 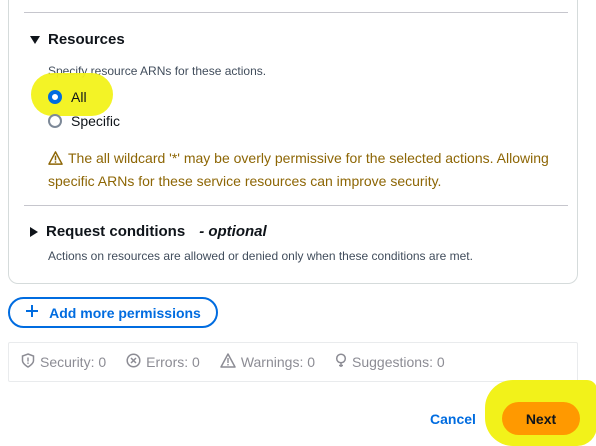 What do you see at coordinates (35, 39) in the screenshot?
I see `caret-down-icon` at bounding box center [35, 39].